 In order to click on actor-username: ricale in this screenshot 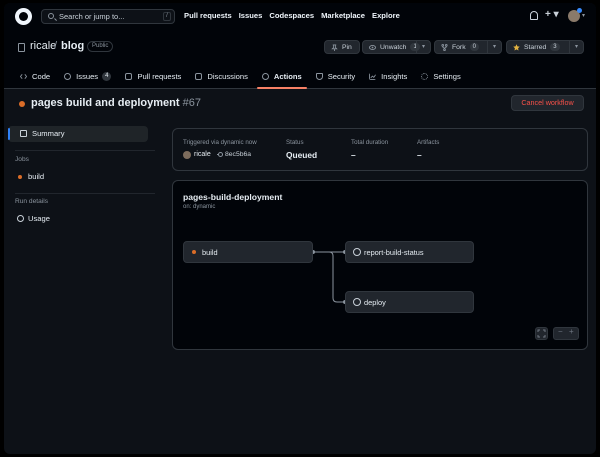, I will do `click(202, 154)`.